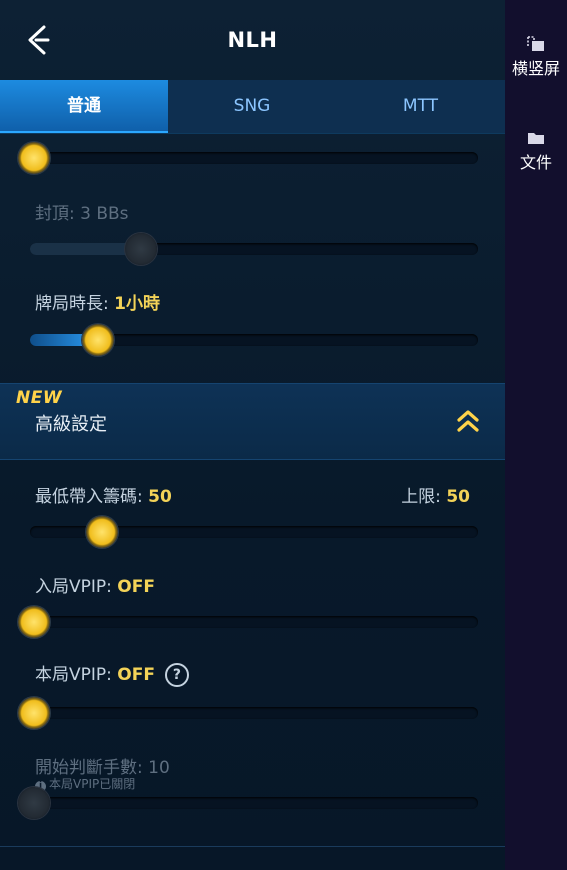  I want to click on cap-label-text: 封頂:, so click(58, 214).